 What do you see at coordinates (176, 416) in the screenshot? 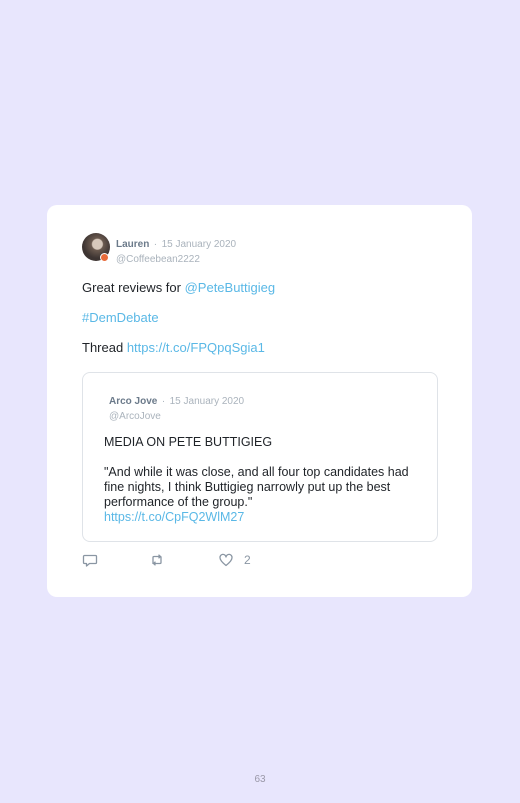
I see `quoted-author-handle: @ArcoJove` at bounding box center [176, 416].